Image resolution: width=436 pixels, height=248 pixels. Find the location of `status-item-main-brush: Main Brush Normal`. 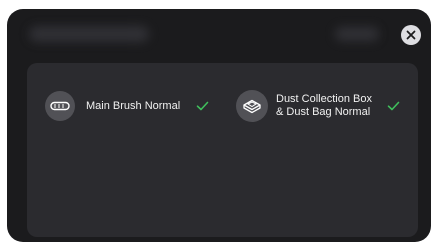

status-item-main-brush: Main Brush Normal is located at coordinates (127, 106).